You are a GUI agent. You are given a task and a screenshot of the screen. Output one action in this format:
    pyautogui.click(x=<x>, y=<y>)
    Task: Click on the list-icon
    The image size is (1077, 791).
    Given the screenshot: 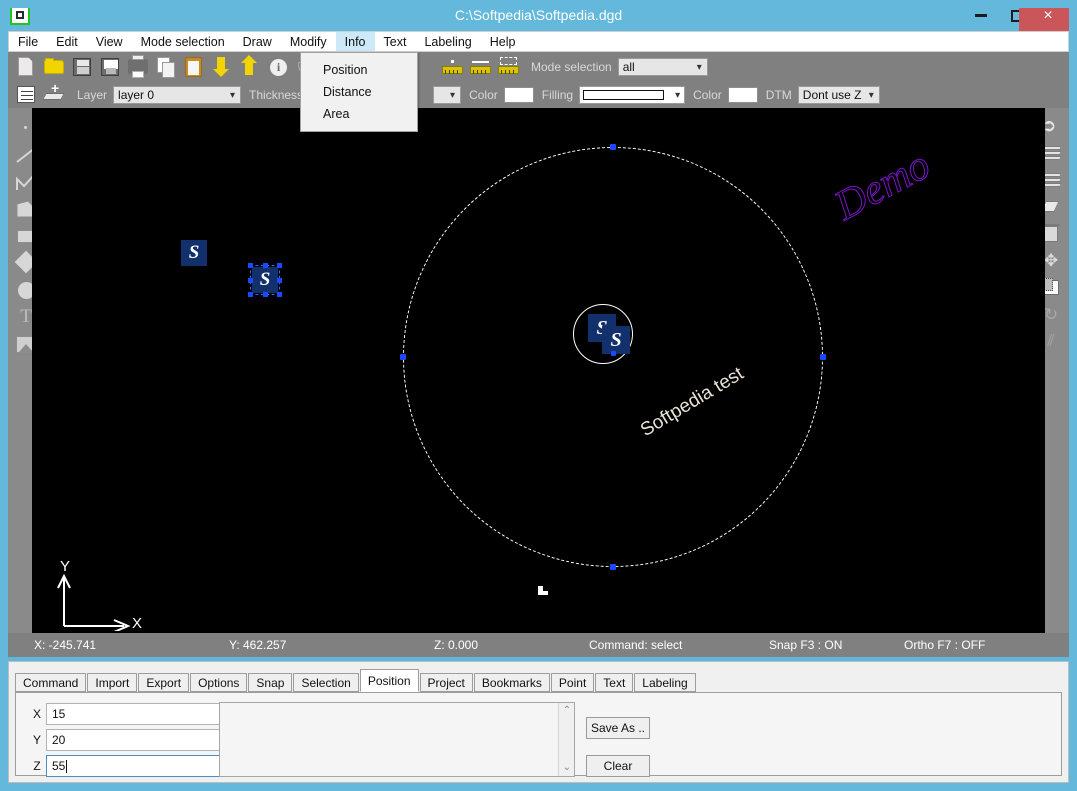 What is the action you would take?
    pyautogui.click(x=26, y=94)
    